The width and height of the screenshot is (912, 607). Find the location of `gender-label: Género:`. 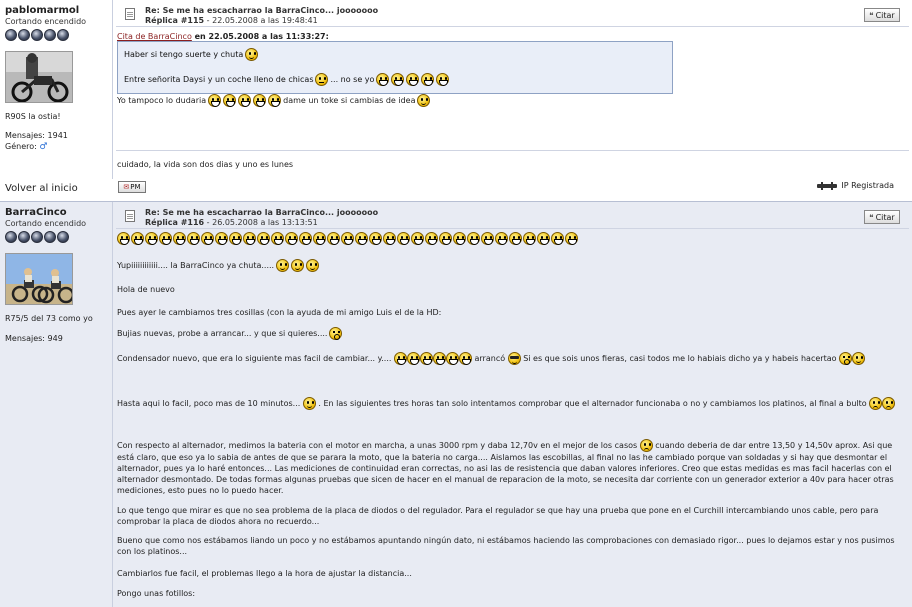

gender-label: Género: is located at coordinates (21, 146).